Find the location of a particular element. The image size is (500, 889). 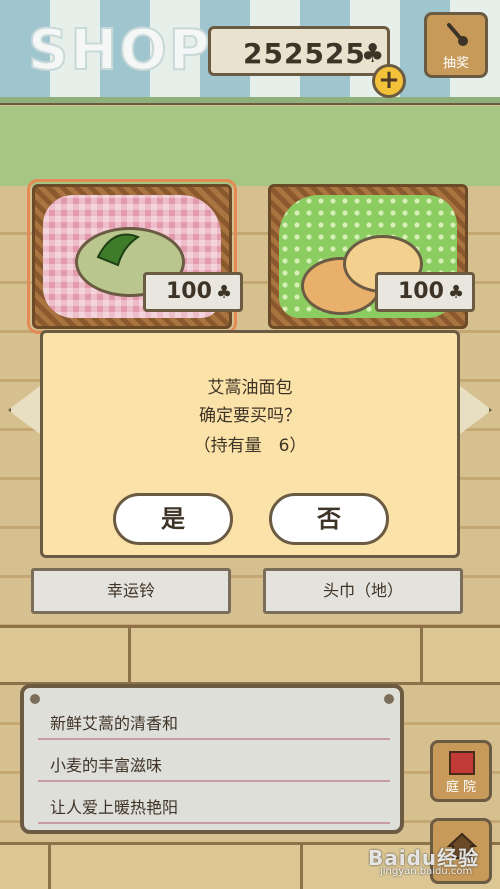

item-description-board: 新鲜艾蒿的清香和 小麦的丰富滋味 让人爱上暖热艳阳 is located at coordinates (212, 759).